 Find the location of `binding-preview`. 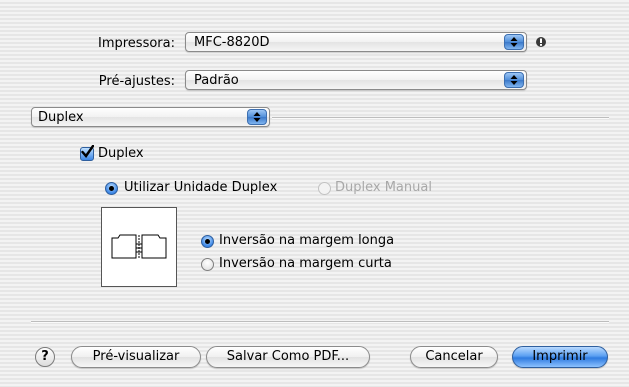

binding-preview is located at coordinates (139, 247).